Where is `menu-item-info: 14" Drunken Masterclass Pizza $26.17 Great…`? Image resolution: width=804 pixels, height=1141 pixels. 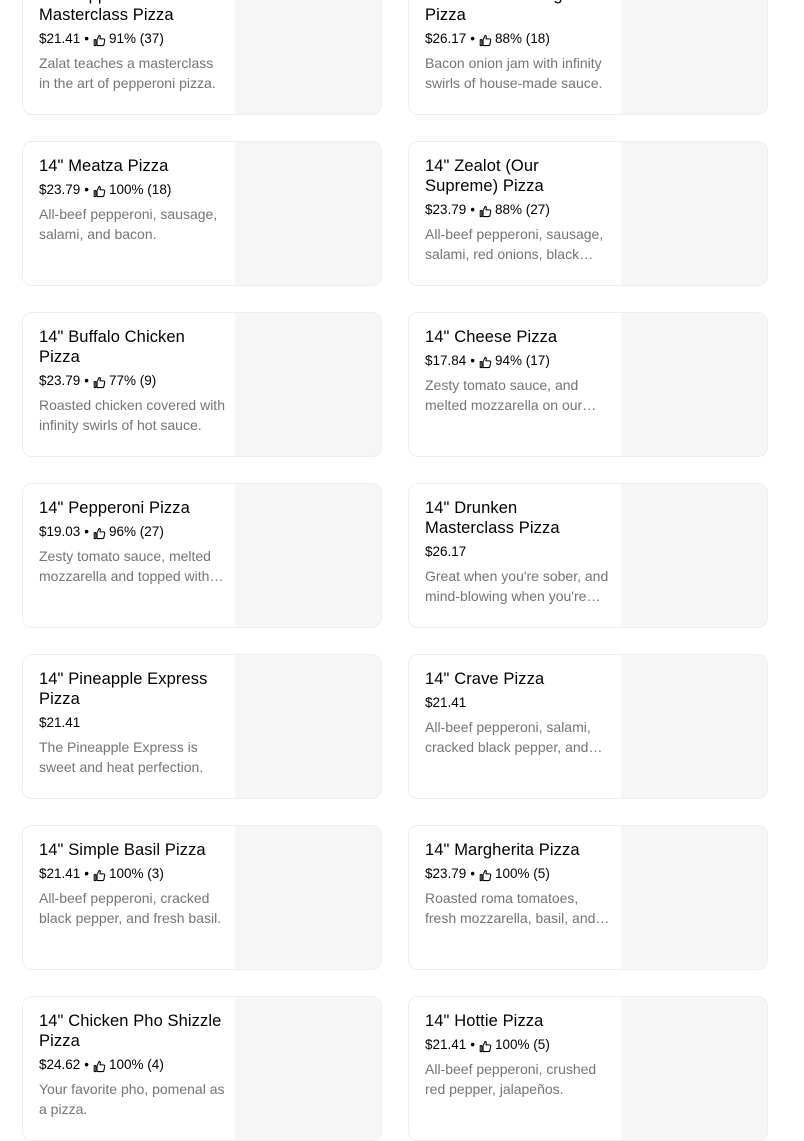
menu-item-info: 14" Drunken Masterclass Pizza $26.17 Great… is located at coordinates (518, 552).